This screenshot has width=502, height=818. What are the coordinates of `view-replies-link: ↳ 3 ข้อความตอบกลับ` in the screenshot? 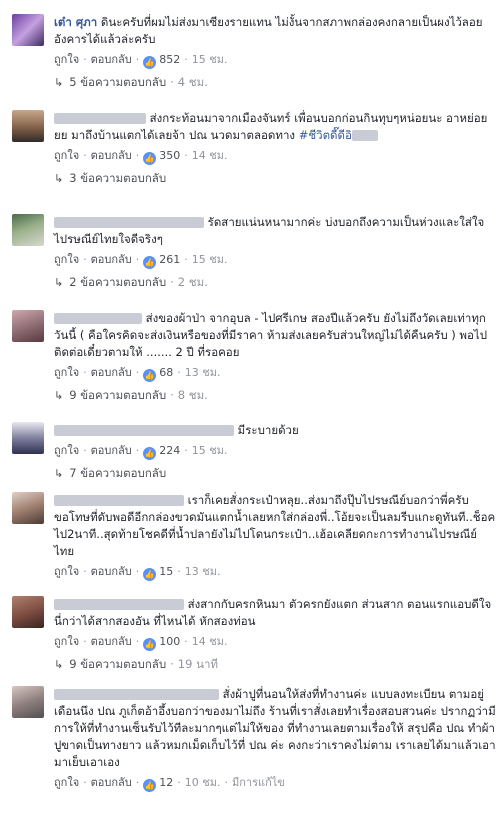 It's located at (275, 178).